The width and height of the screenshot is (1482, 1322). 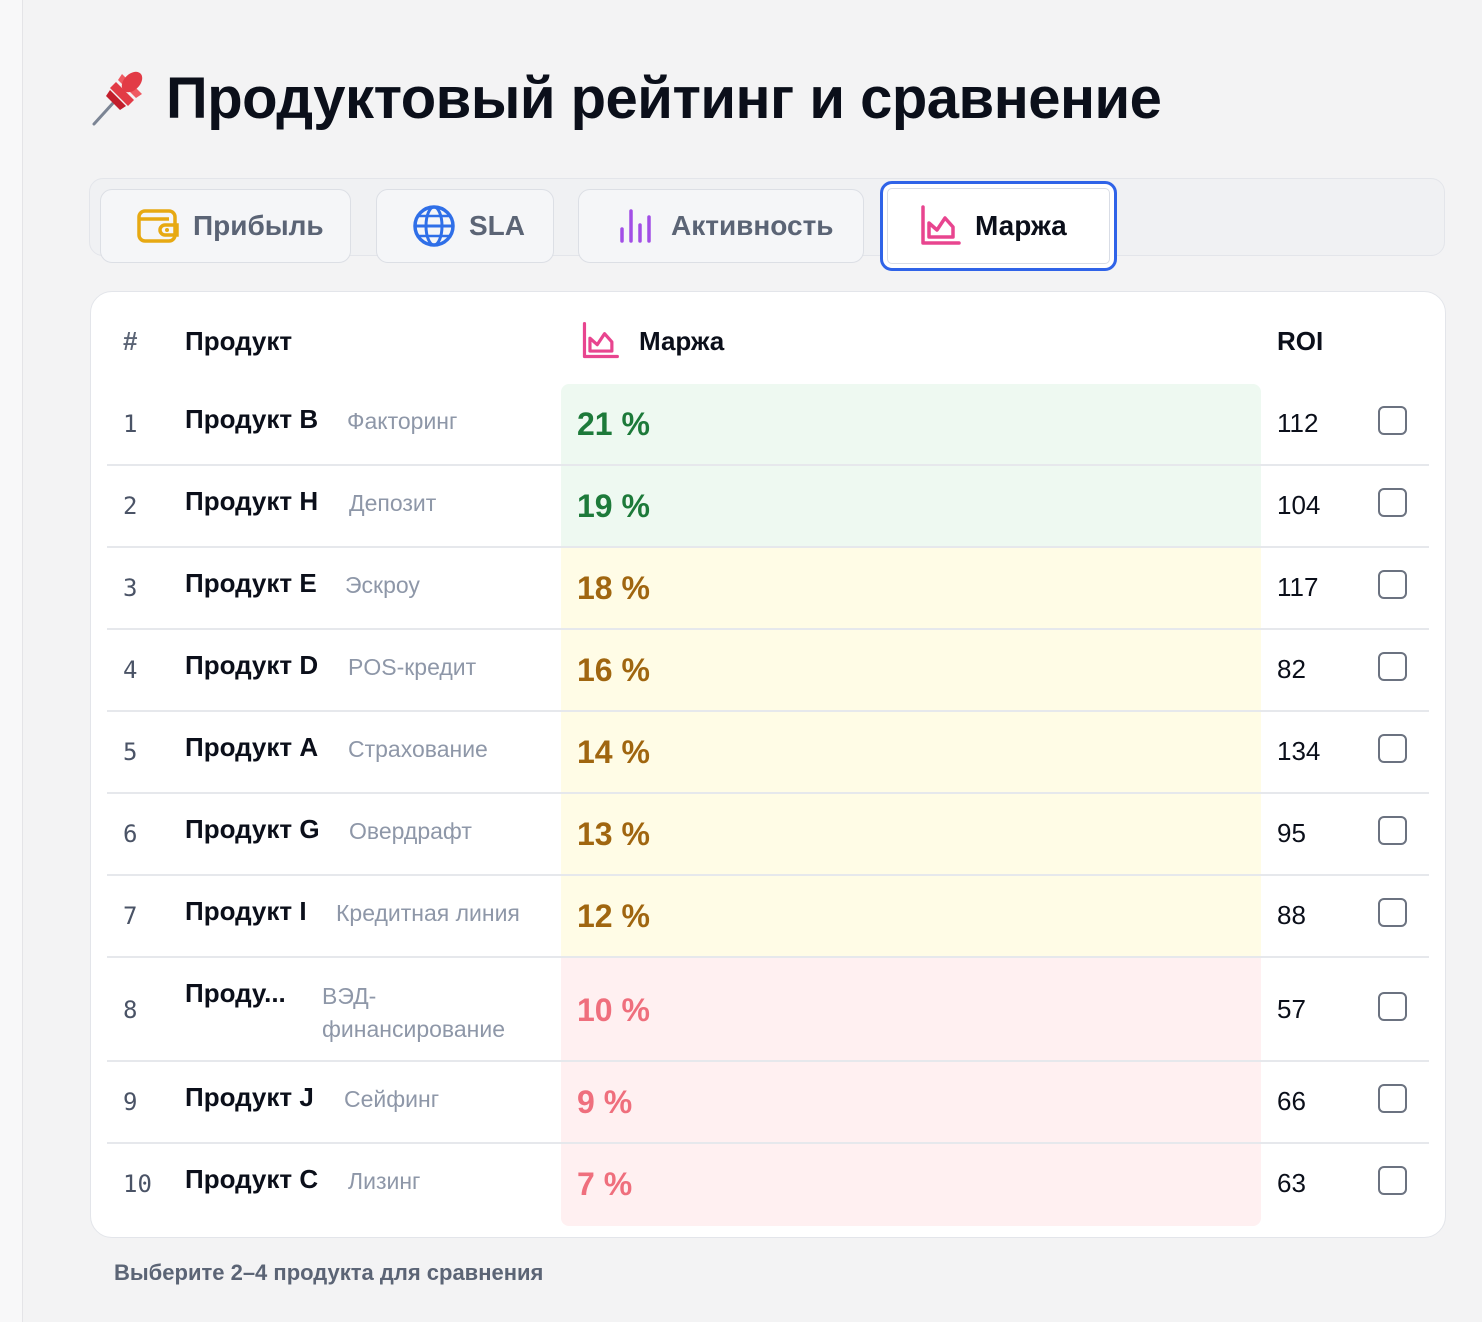 What do you see at coordinates (911, 588) in the screenshot?
I see `metric-cell: 18 %` at bounding box center [911, 588].